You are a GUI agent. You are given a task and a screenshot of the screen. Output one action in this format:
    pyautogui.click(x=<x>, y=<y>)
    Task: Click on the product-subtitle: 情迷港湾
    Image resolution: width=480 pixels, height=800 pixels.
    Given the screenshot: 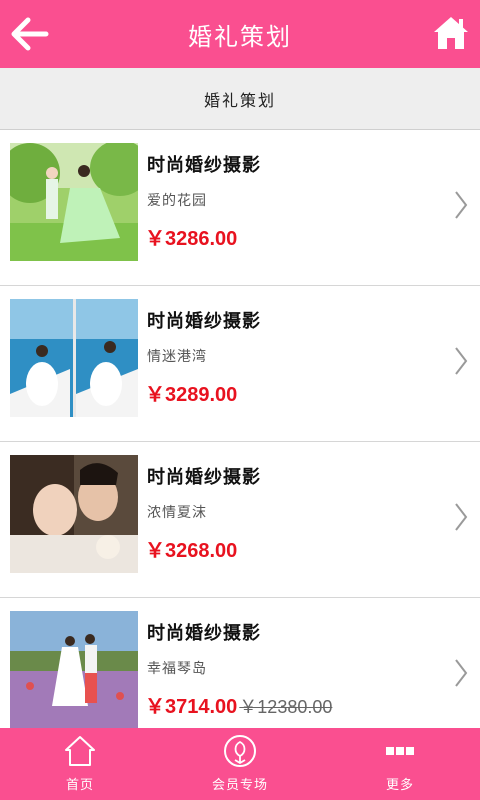 What is the action you would take?
    pyautogui.click(x=177, y=357)
    